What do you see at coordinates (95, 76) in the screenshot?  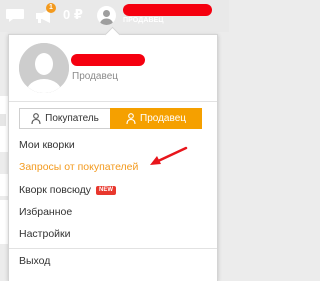 I see `profile-role: Продавец` at bounding box center [95, 76].